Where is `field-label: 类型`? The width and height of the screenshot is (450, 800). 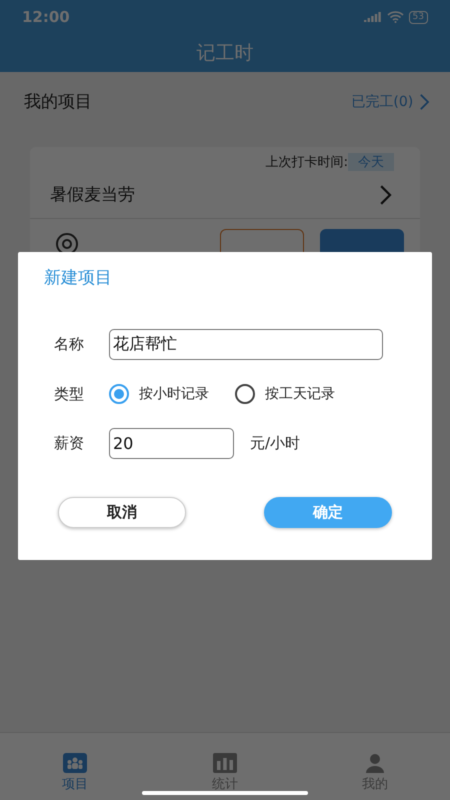
field-label: 类型 is located at coordinates (69, 394).